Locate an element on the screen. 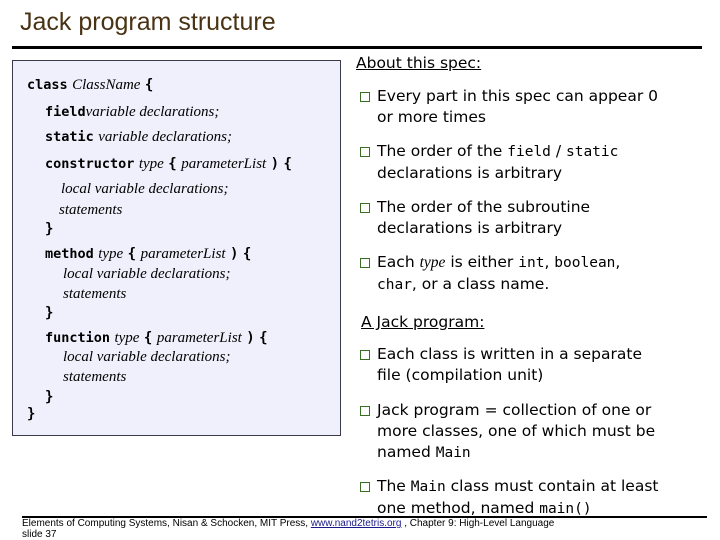  method-close-brace: } is located at coordinates (49, 313).